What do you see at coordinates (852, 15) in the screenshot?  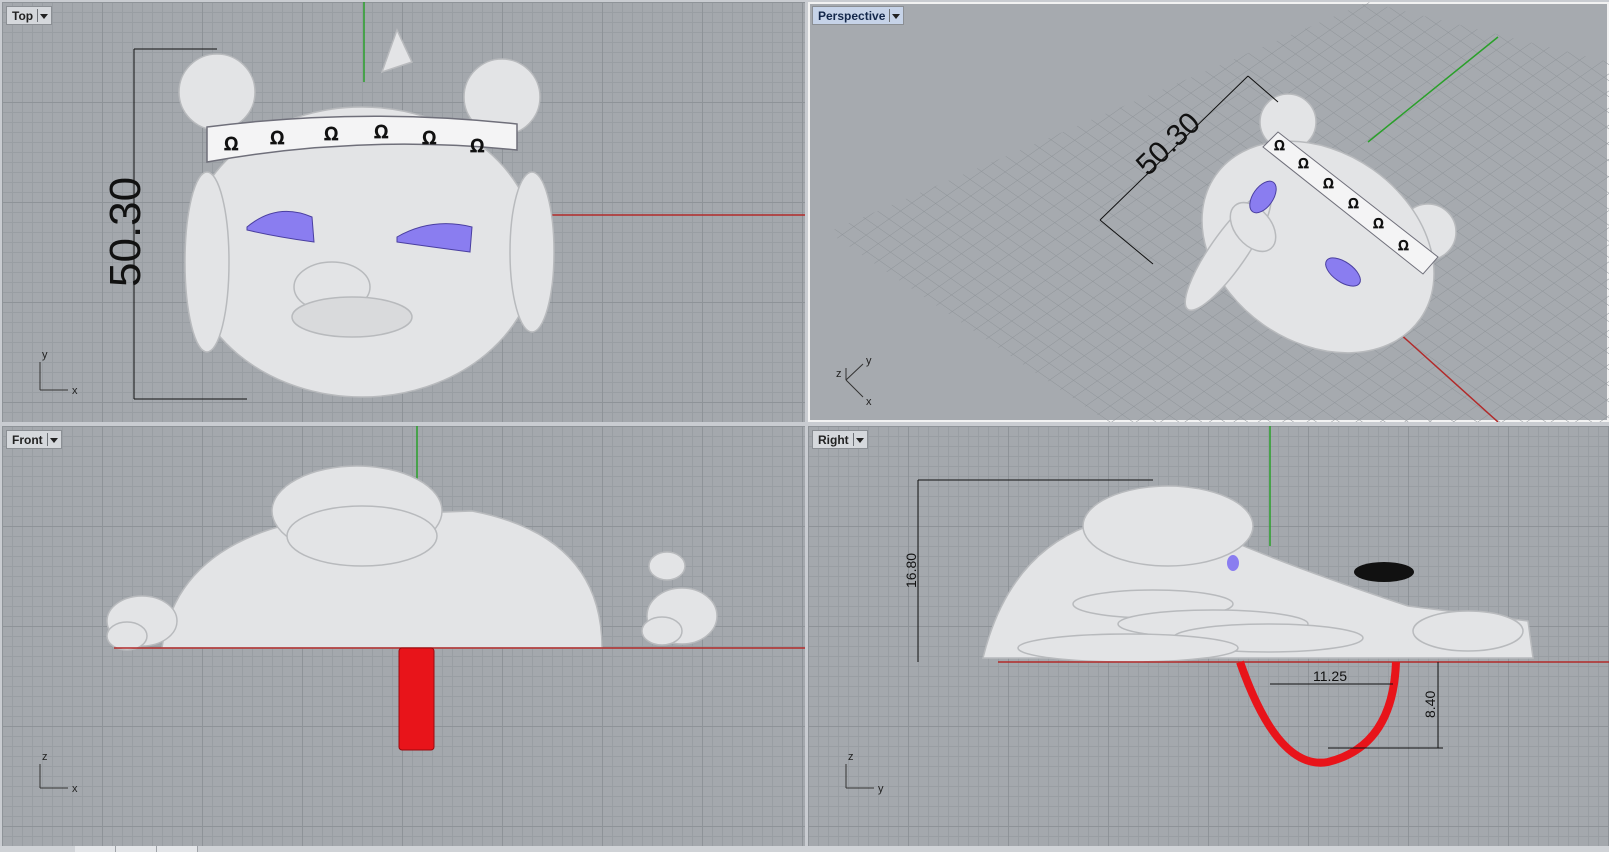 I see `viewport-title-perspective: Perspective` at bounding box center [852, 15].